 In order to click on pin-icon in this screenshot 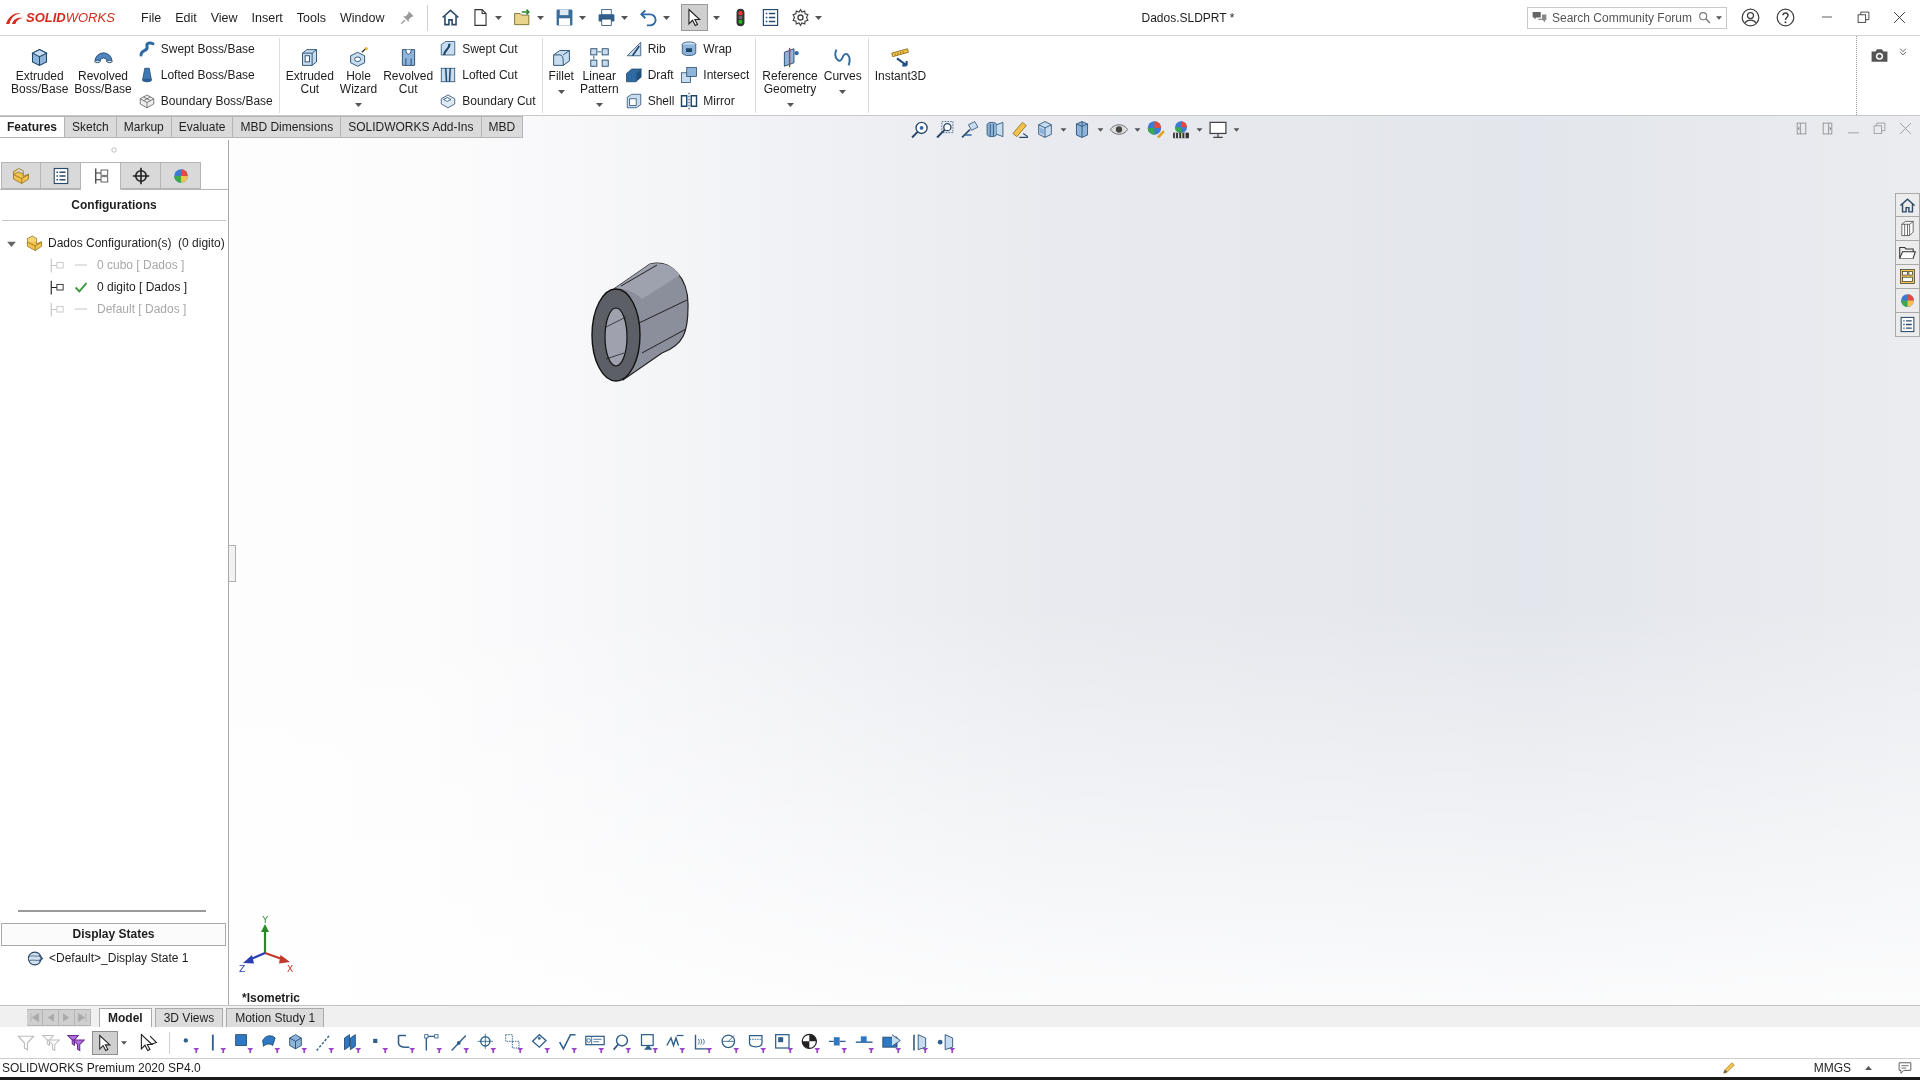, I will do `click(407, 17)`.